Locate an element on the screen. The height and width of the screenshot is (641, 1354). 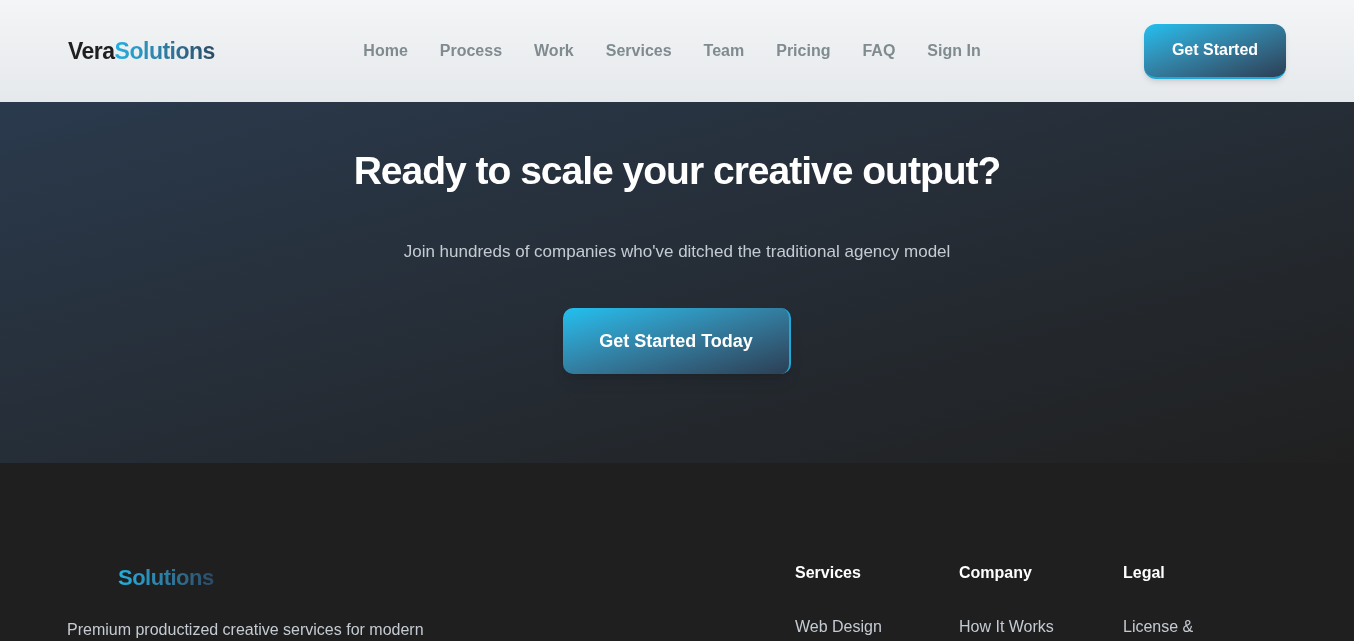
footer-column-heading: Services is located at coordinates (828, 573).